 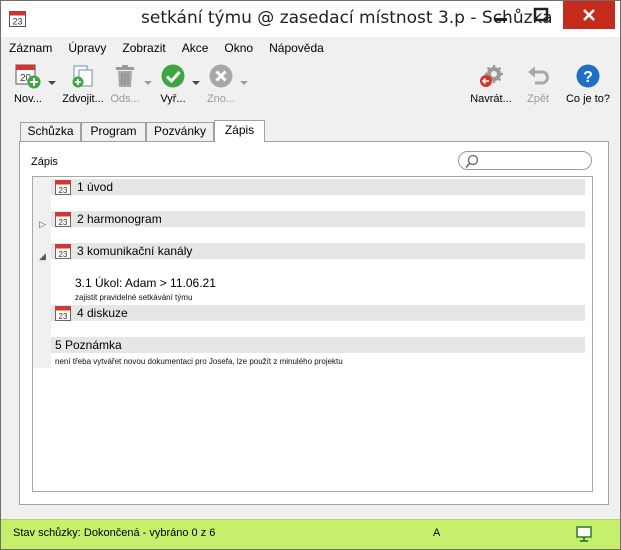 What do you see at coordinates (88, 345) in the screenshot?
I see `item-title: 5 Poznámka` at bounding box center [88, 345].